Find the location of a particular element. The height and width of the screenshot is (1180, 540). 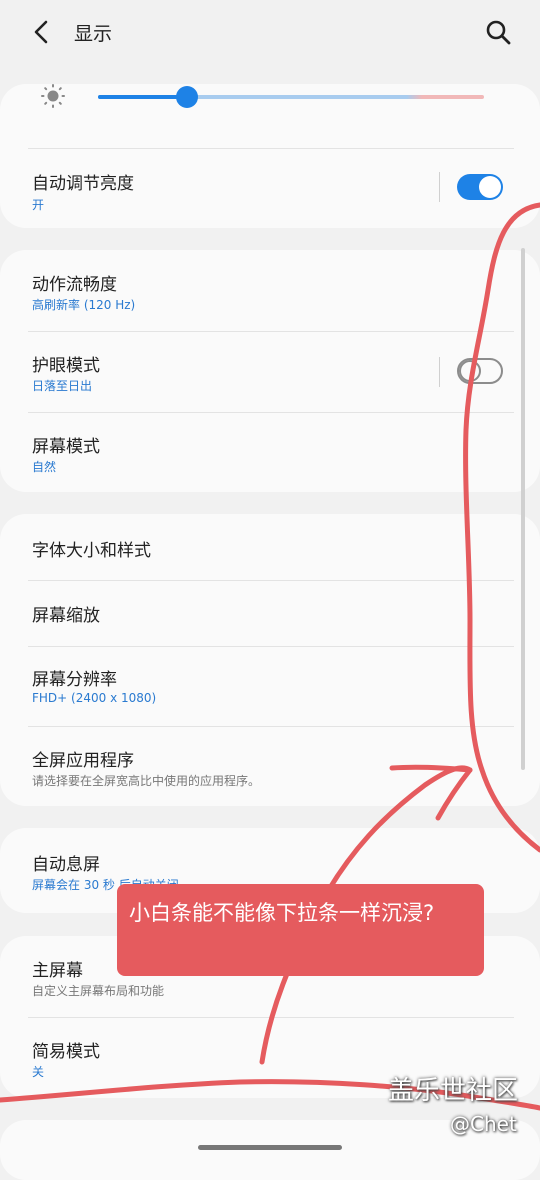

watermark-site: 盖乐世社区 is located at coordinates (453, 1091).